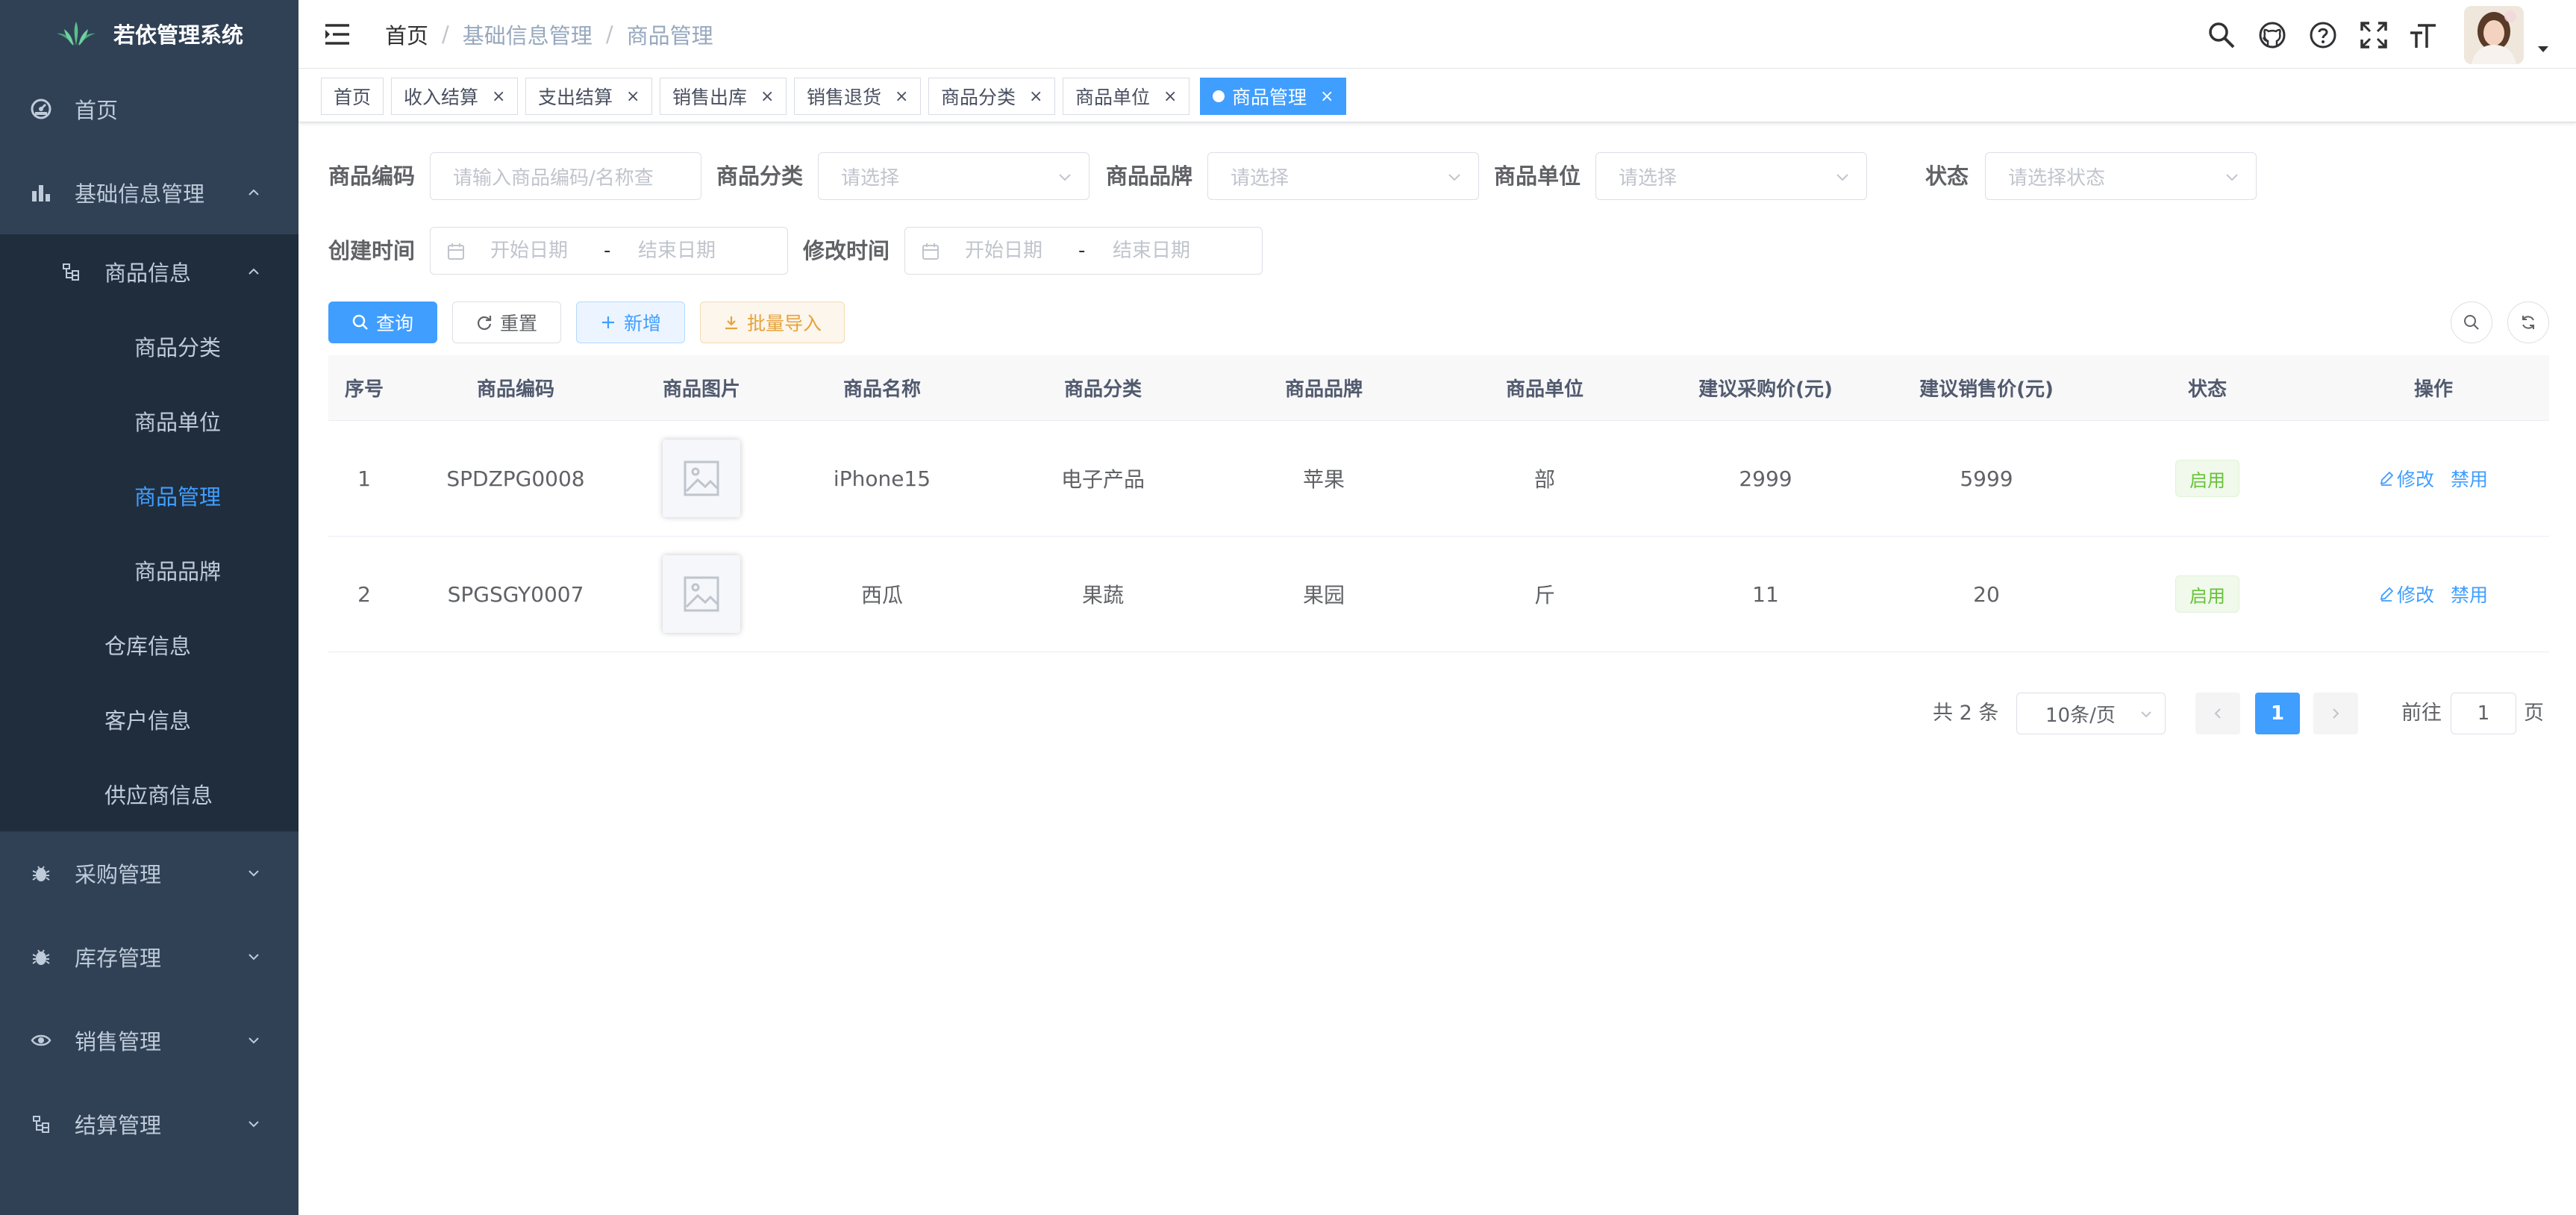 Image resolution: width=2576 pixels, height=1215 pixels. I want to click on sidebar-item-supplier: 供应商信息, so click(149, 794).